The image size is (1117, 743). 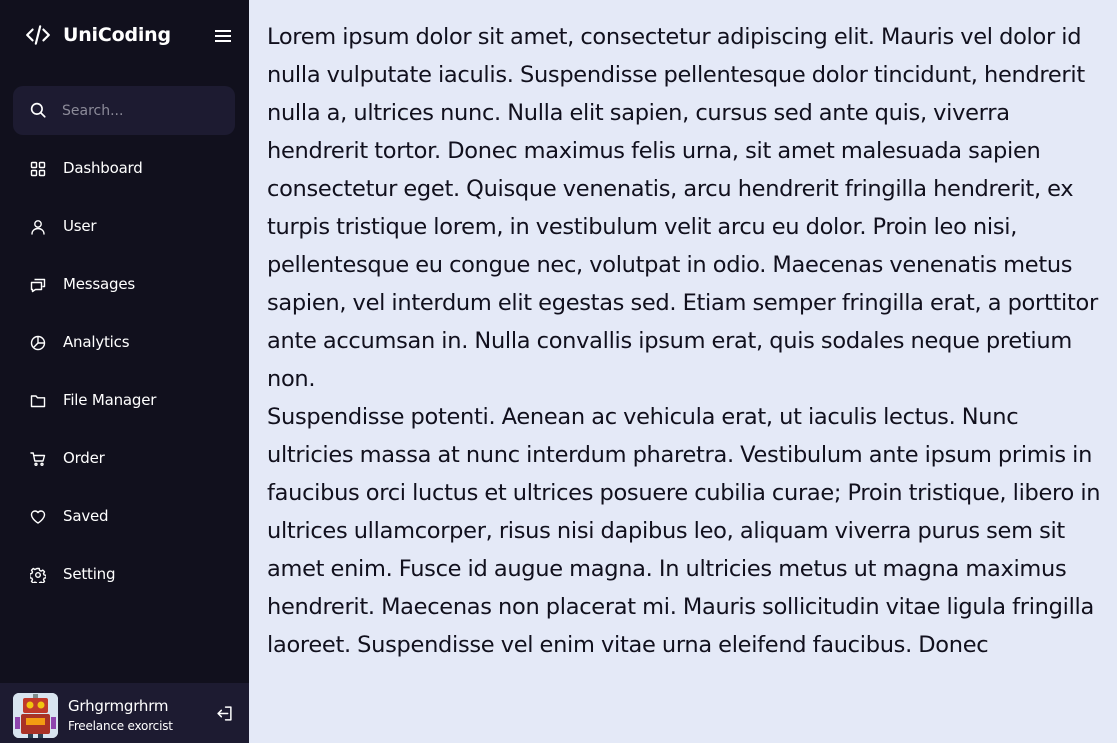 I want to click on user-icon, so click(x=38, y=227).